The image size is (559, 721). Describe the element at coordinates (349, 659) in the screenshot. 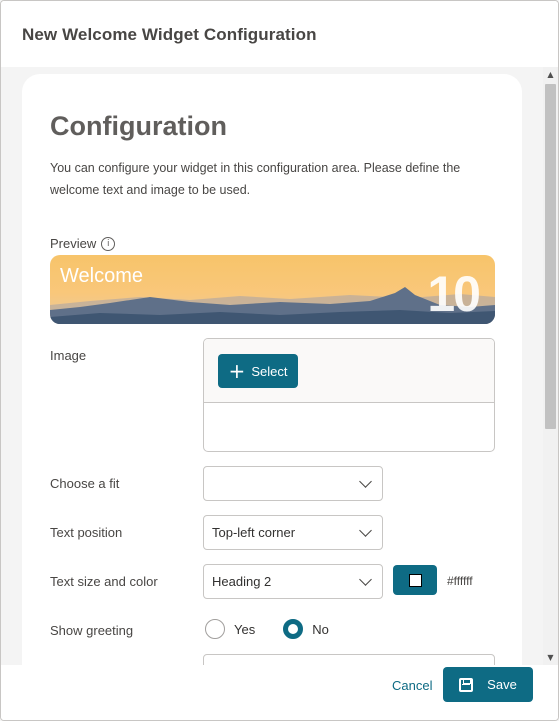

I see `greeting-text-input` at that location.